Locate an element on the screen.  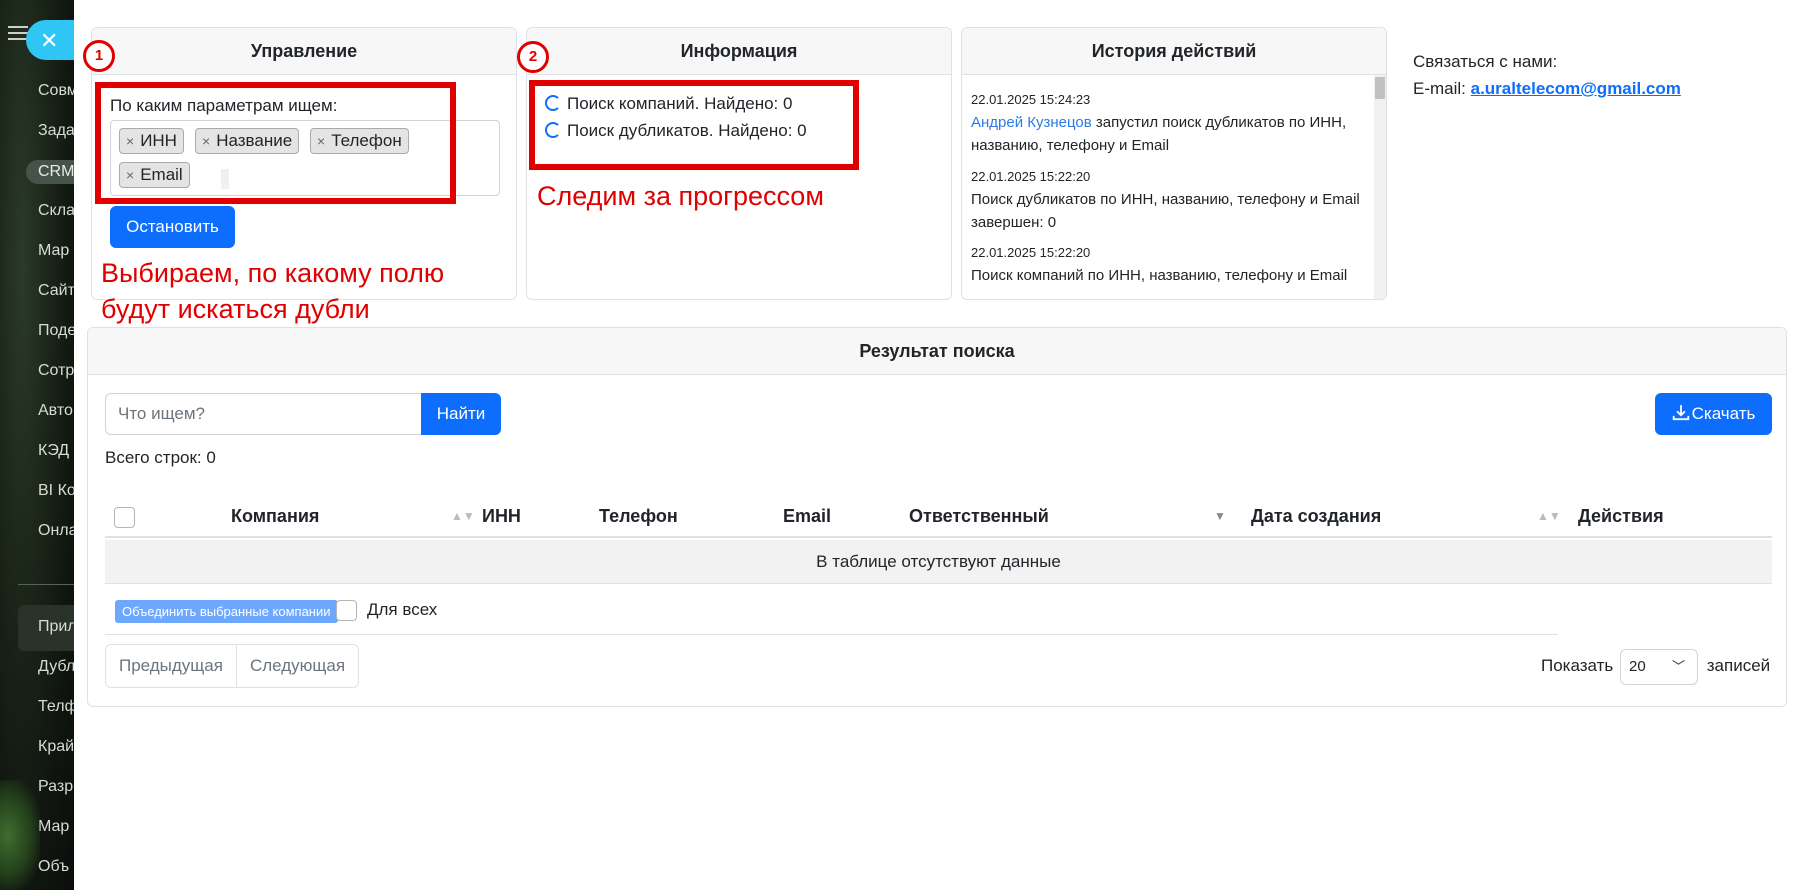
annotation-text-progress: Следим за прогрессом is located at coordinates (680, 196).